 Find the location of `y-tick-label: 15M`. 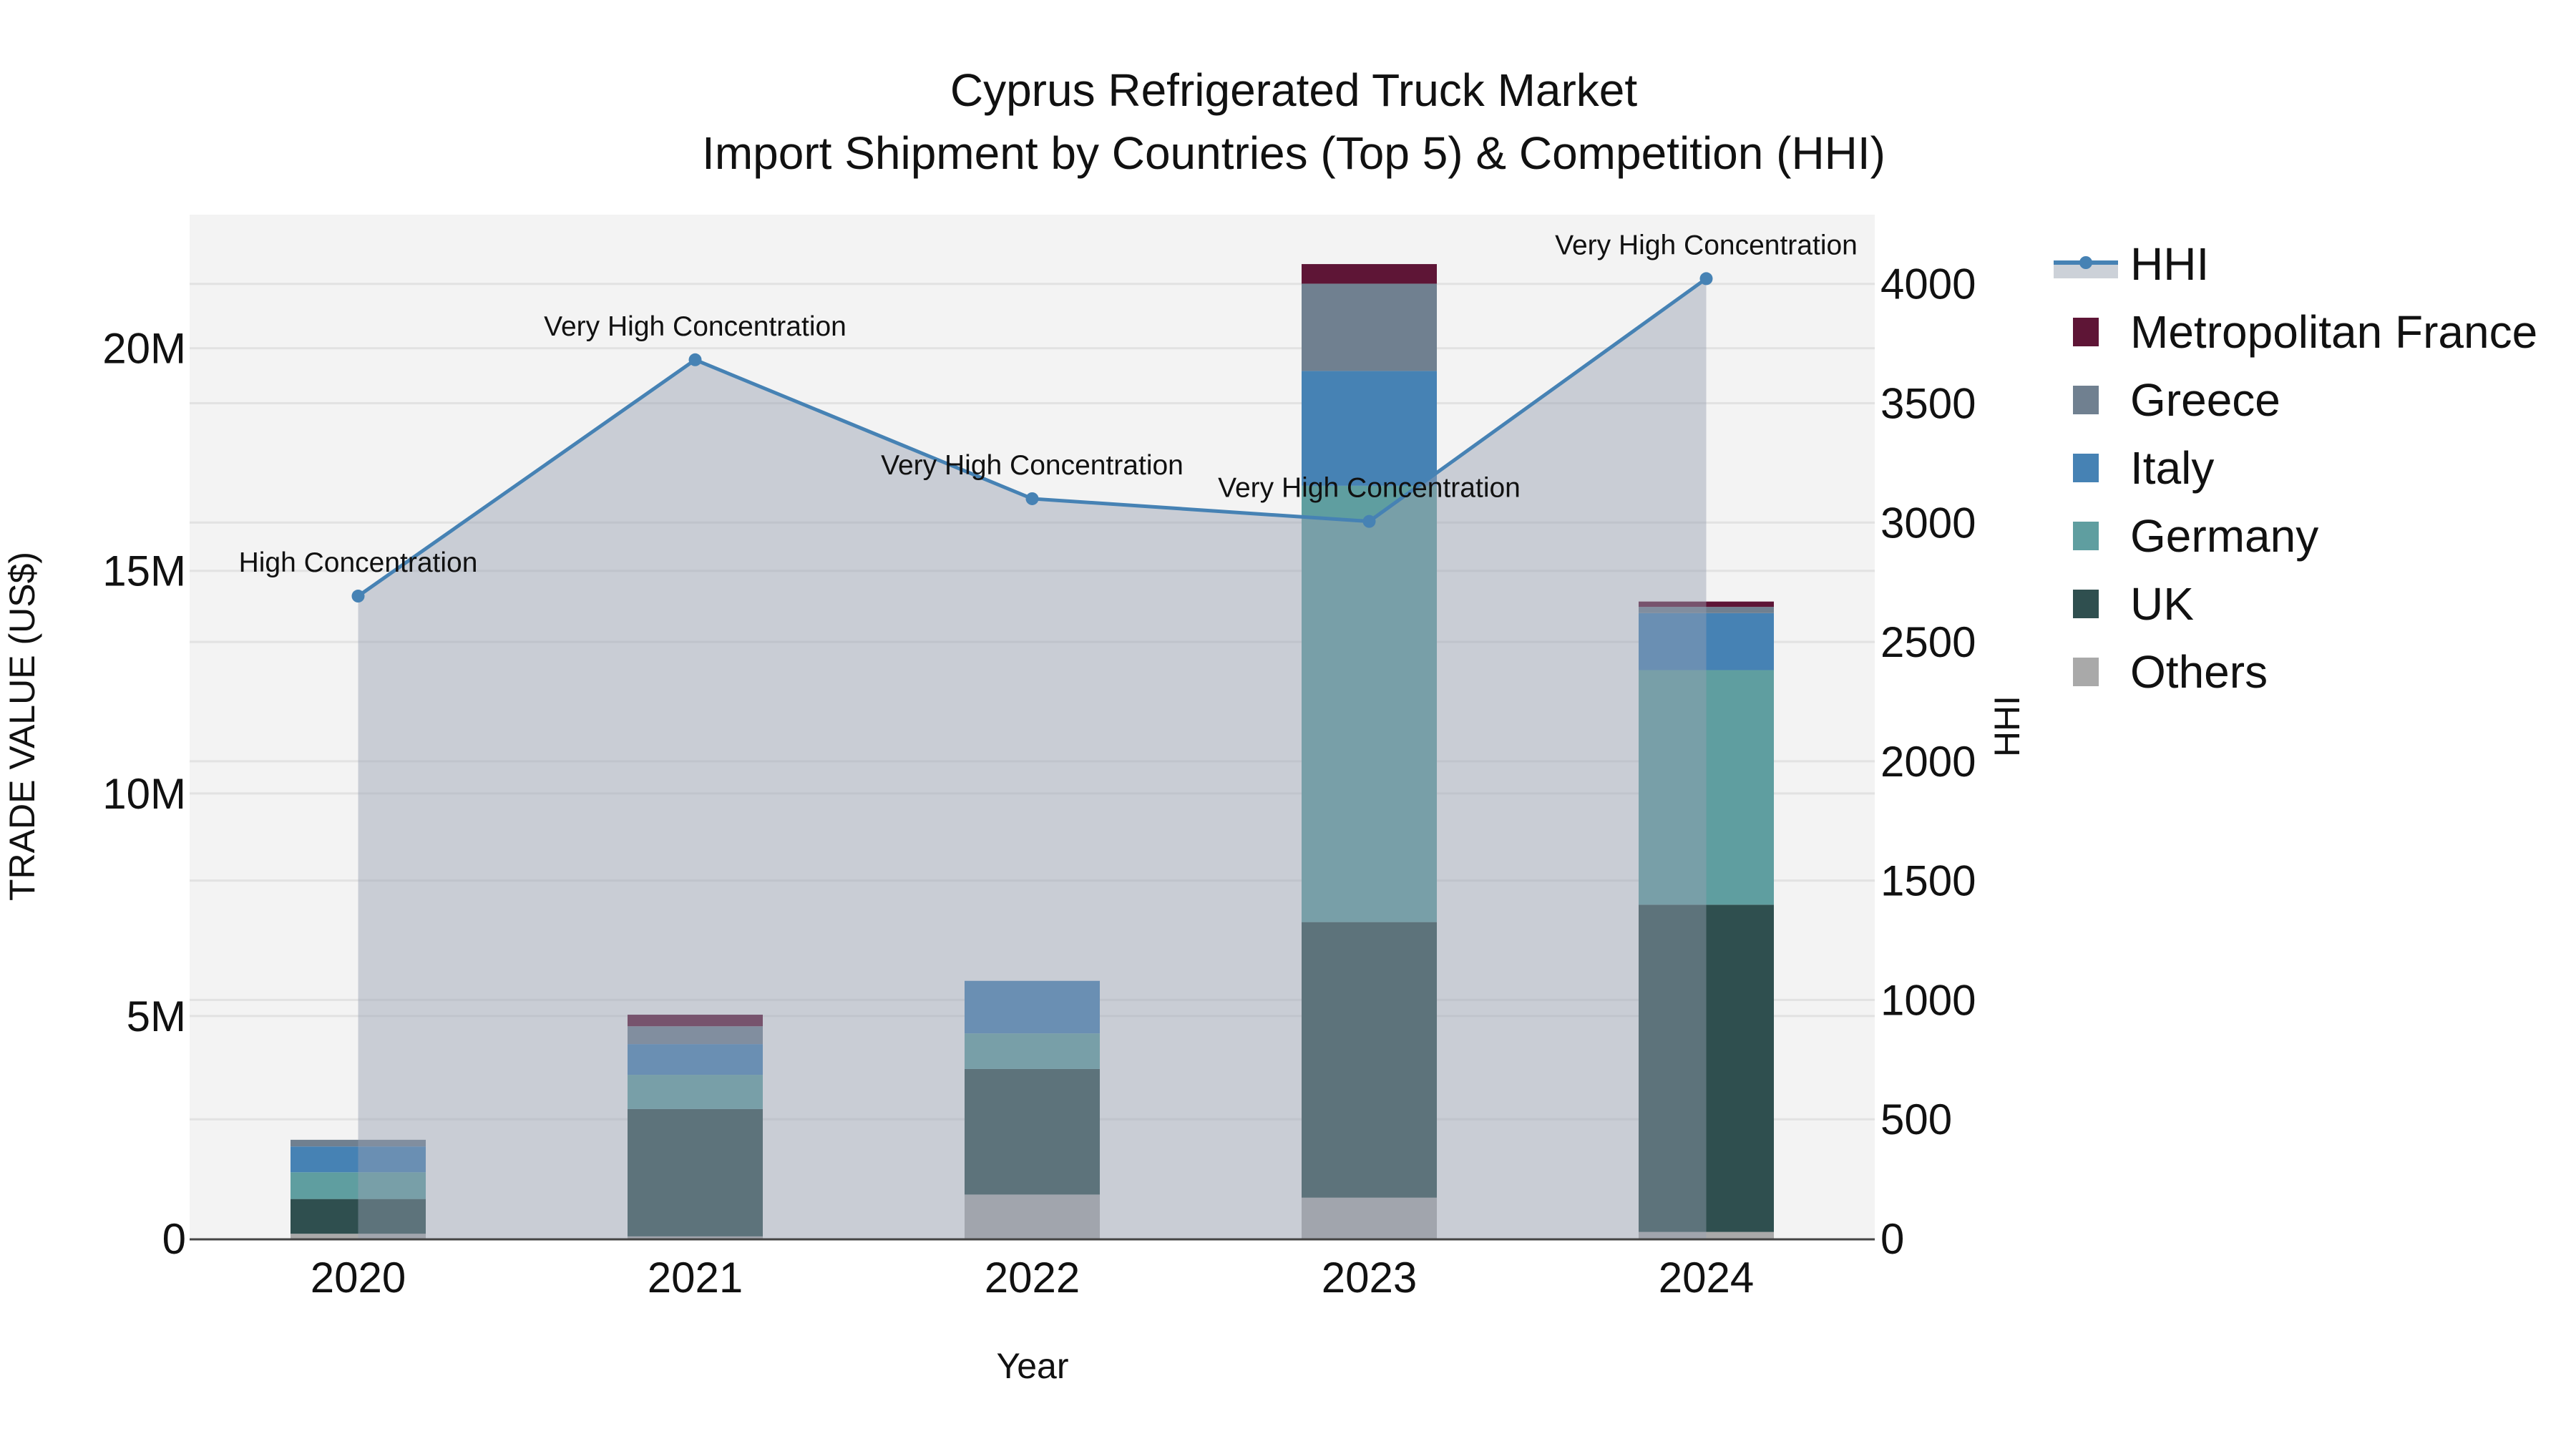

y-tick-label: 15M is located at coordinates (144, 571).